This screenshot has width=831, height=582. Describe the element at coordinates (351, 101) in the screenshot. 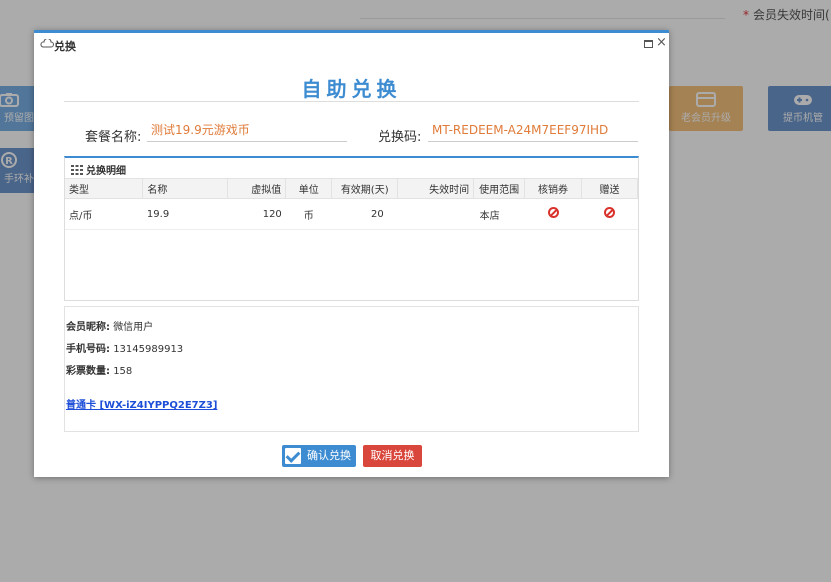

I see `heading-divider` at that location.